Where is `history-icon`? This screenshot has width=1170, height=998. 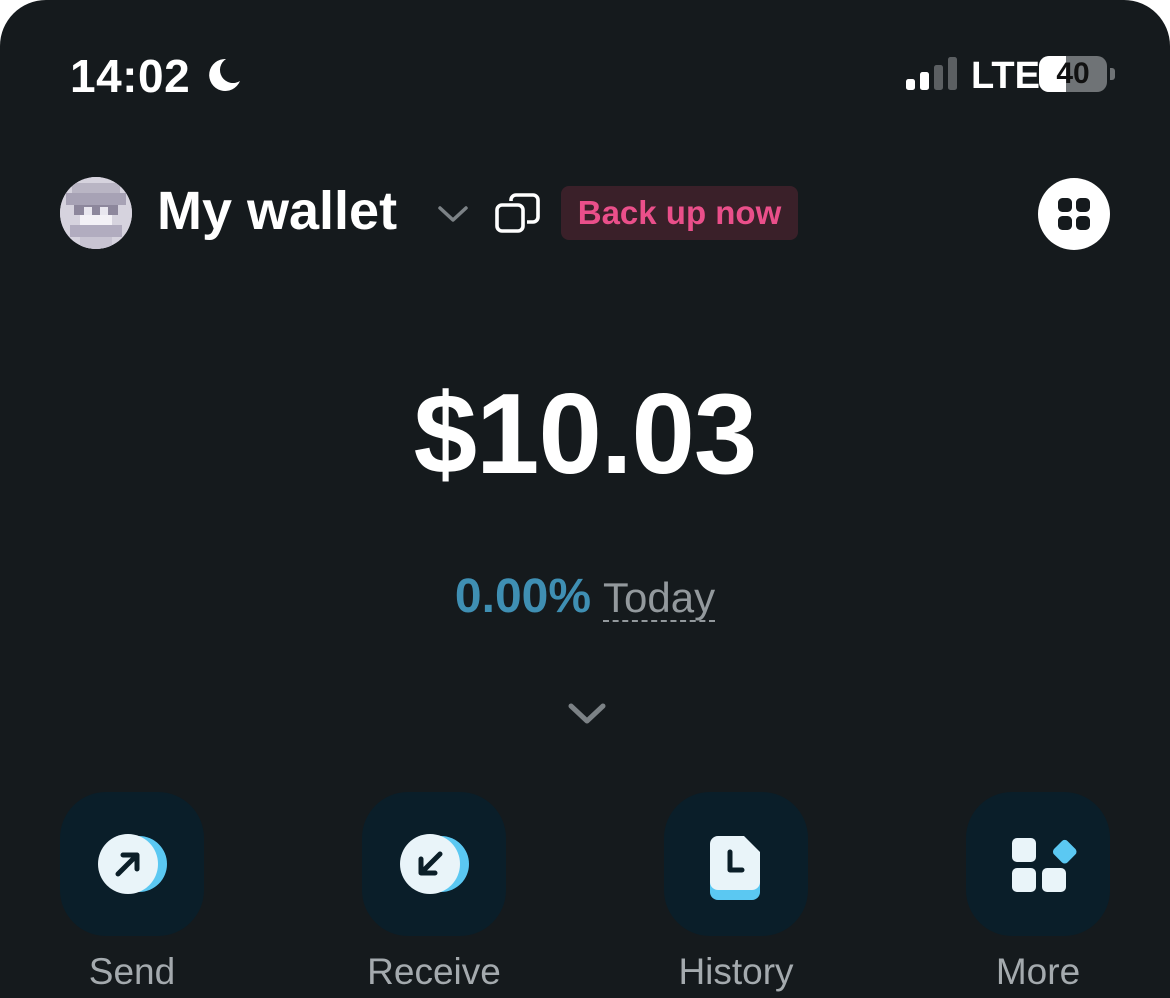 history-icon is located at coordinates (735, 868).